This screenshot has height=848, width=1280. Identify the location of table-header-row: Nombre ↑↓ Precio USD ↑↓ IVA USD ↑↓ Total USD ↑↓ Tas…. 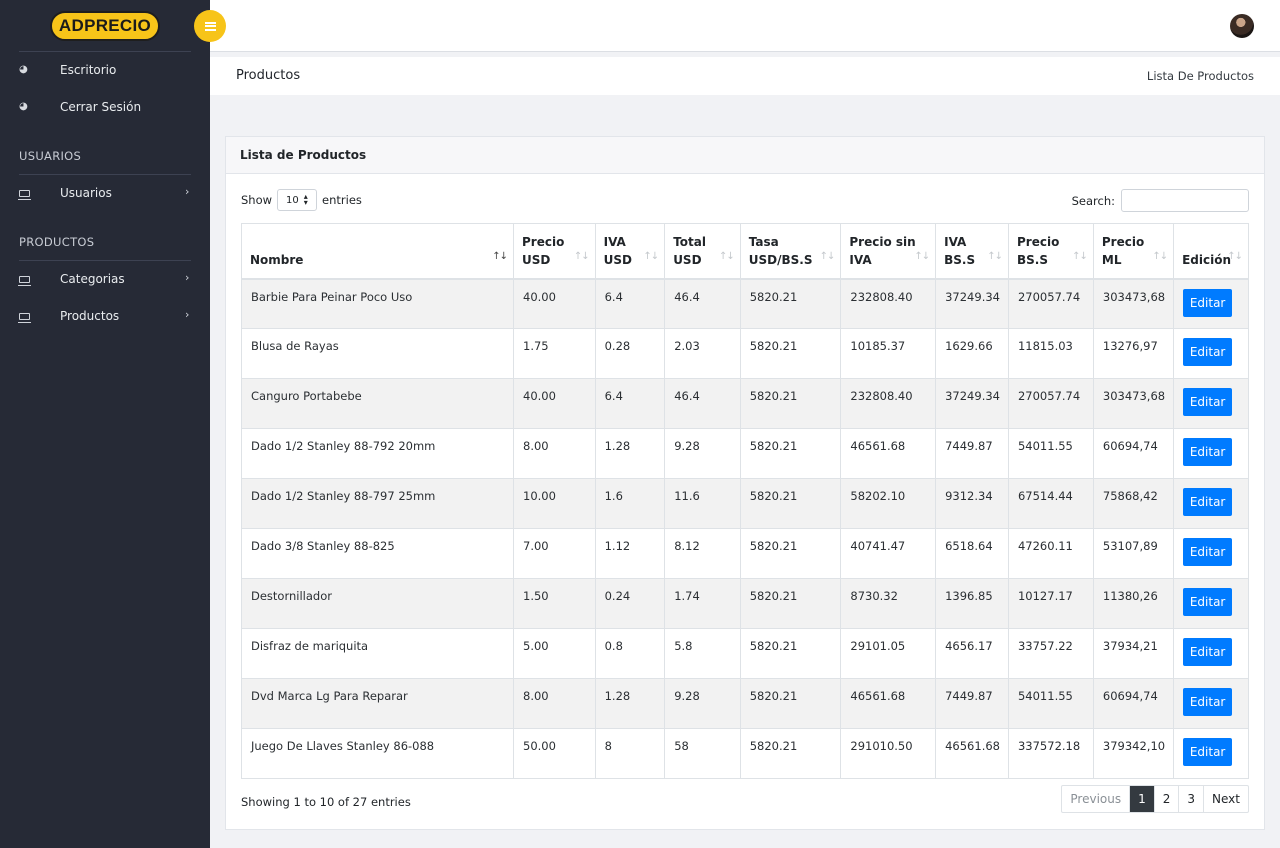
(745, 251).